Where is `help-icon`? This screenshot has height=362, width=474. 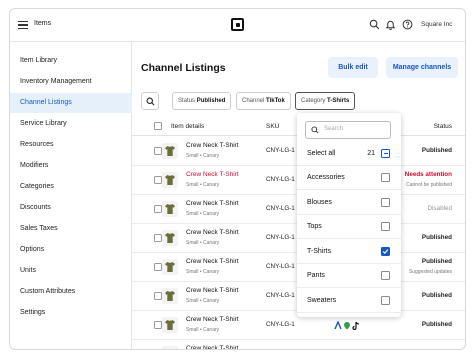
help-icon is located at coordinates (407, 24).